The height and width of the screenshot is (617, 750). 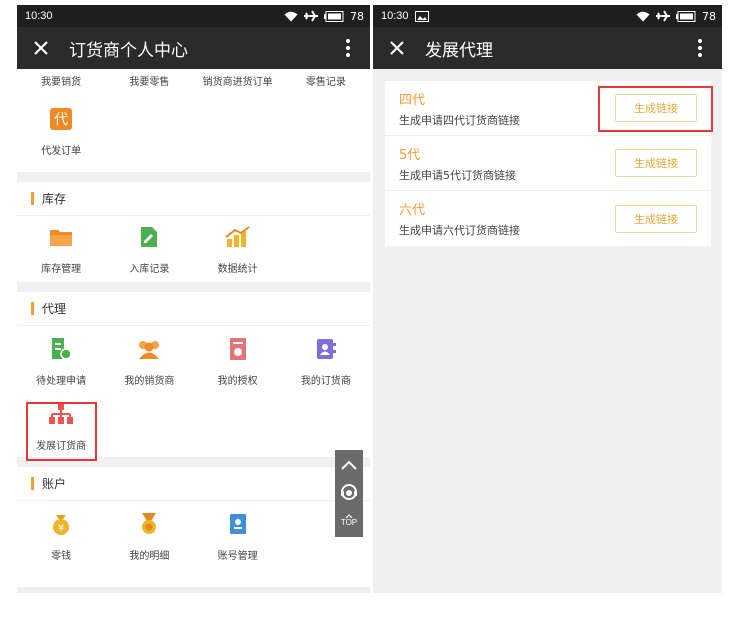 I want to click on image-notification-icon, so click(x=421, y=16).